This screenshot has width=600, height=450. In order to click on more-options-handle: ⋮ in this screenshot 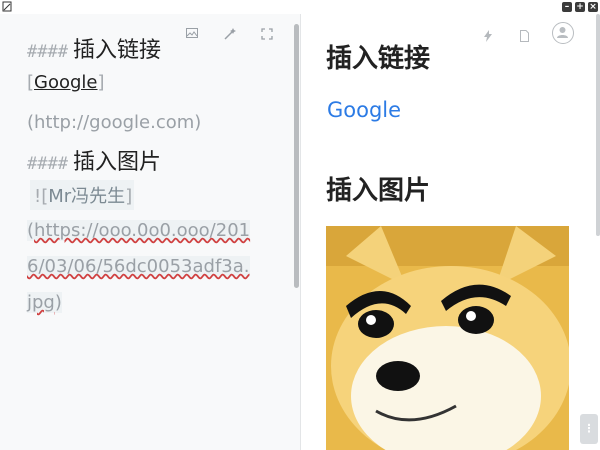, I will do `click(589, 429)`.